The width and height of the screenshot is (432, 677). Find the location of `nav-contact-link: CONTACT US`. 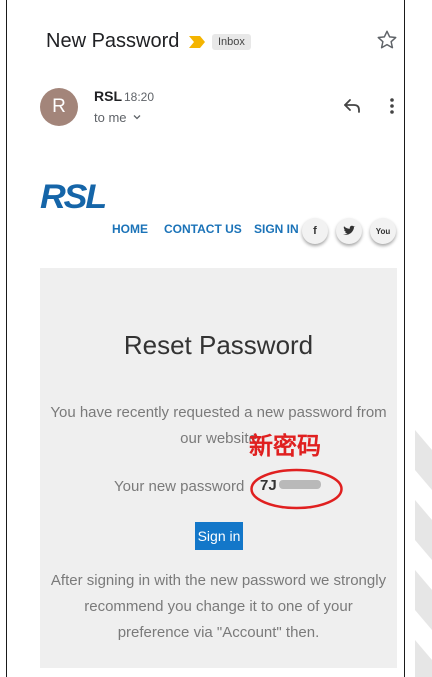

nav-contact-link: CONTACT US is located at coordinates (203, 229).